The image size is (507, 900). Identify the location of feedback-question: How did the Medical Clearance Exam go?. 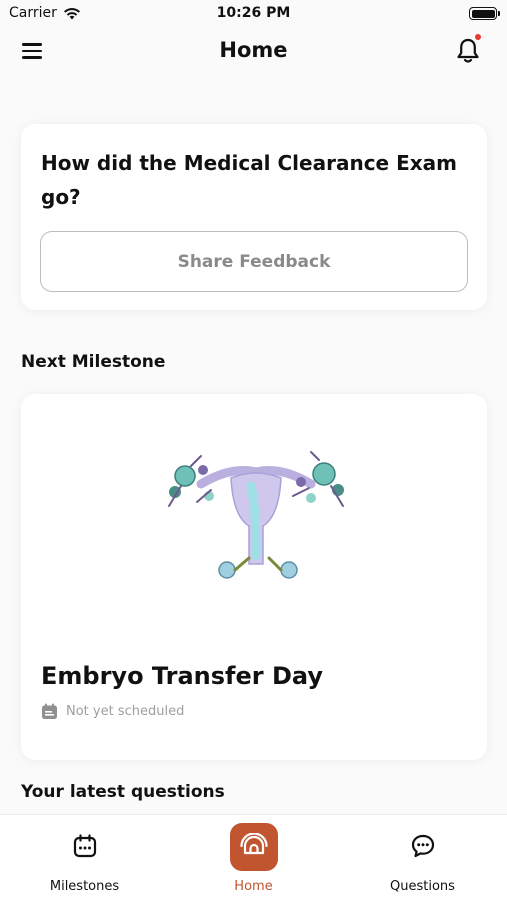
(249, 180).